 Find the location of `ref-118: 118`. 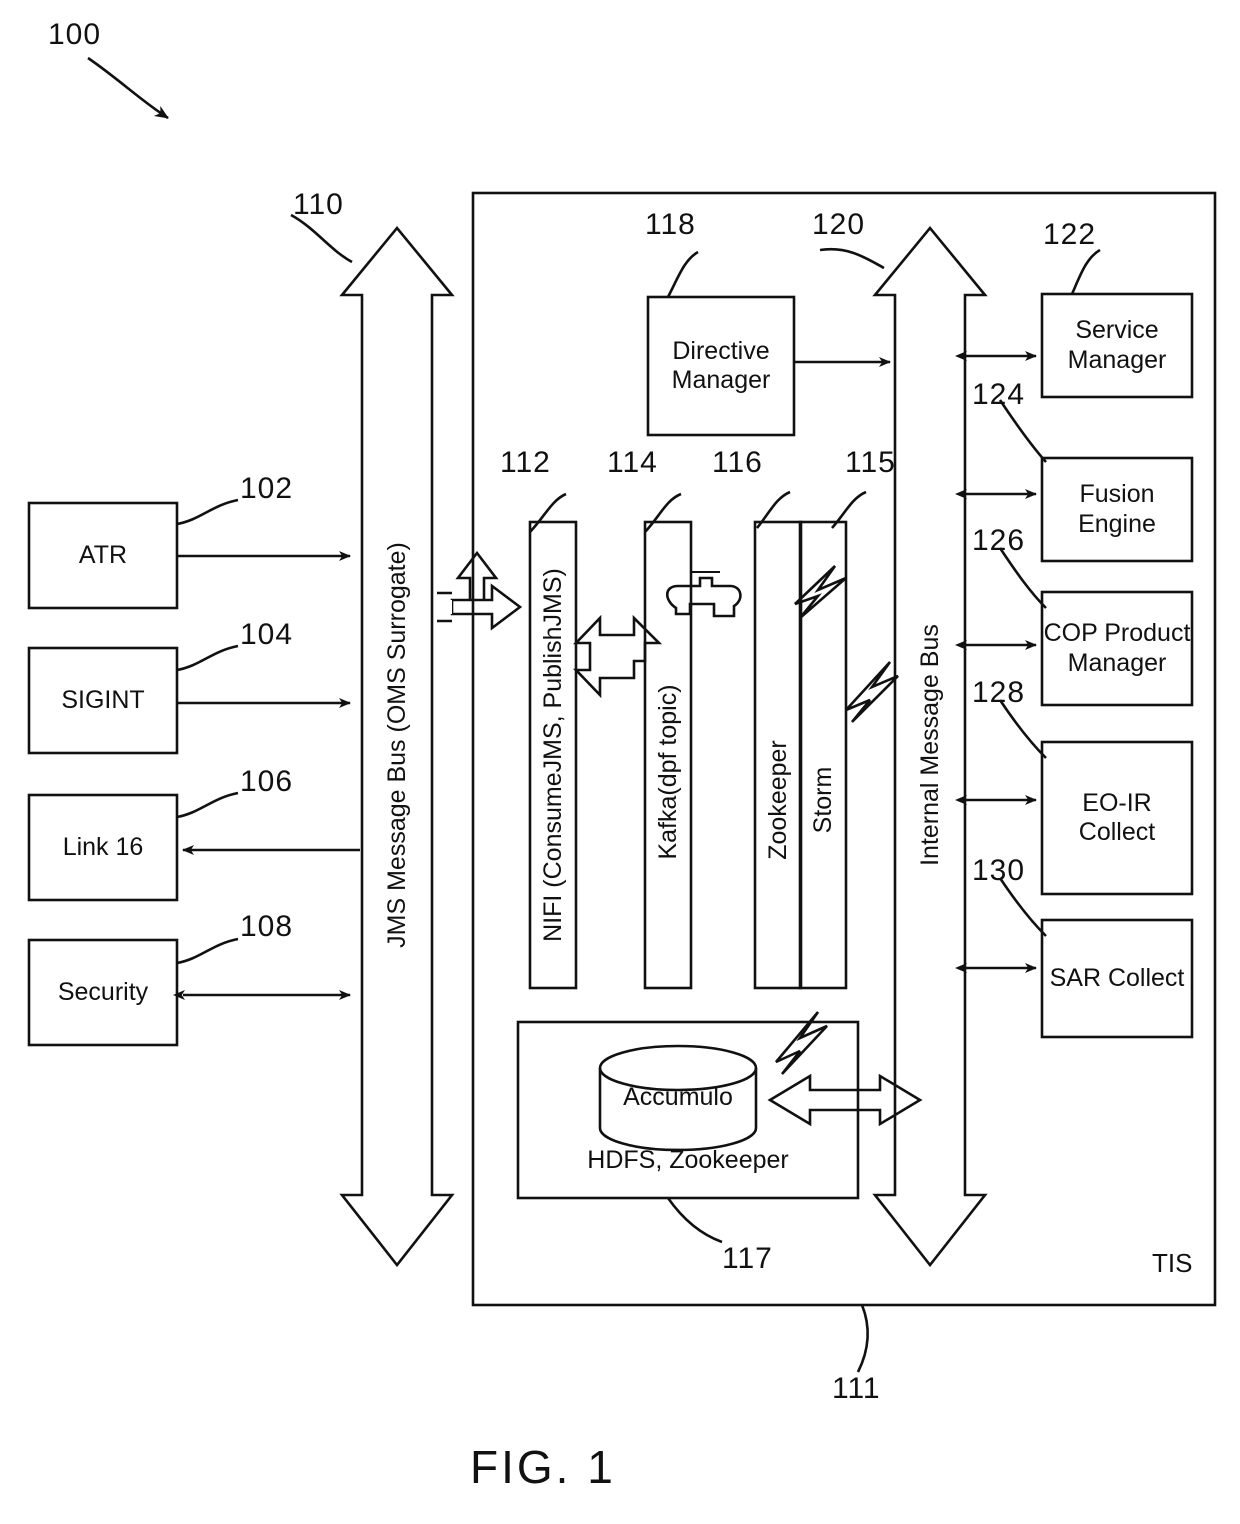

ref-118: 118 is located at coordinates (670, 224).